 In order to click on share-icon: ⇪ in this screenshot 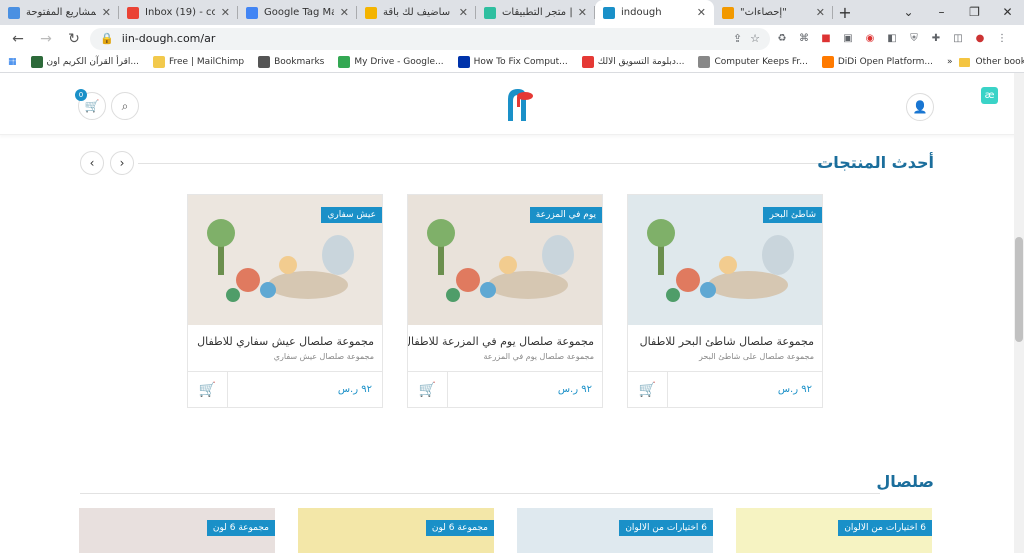, I will do `click(737, 38)`.